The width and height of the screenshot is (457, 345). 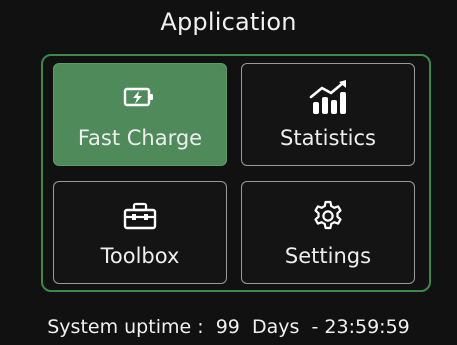 What do you see at coordinates (328, 98) in the screenshot?
I see `bar-chart-trend-icon` at bounding box center [328, 98].